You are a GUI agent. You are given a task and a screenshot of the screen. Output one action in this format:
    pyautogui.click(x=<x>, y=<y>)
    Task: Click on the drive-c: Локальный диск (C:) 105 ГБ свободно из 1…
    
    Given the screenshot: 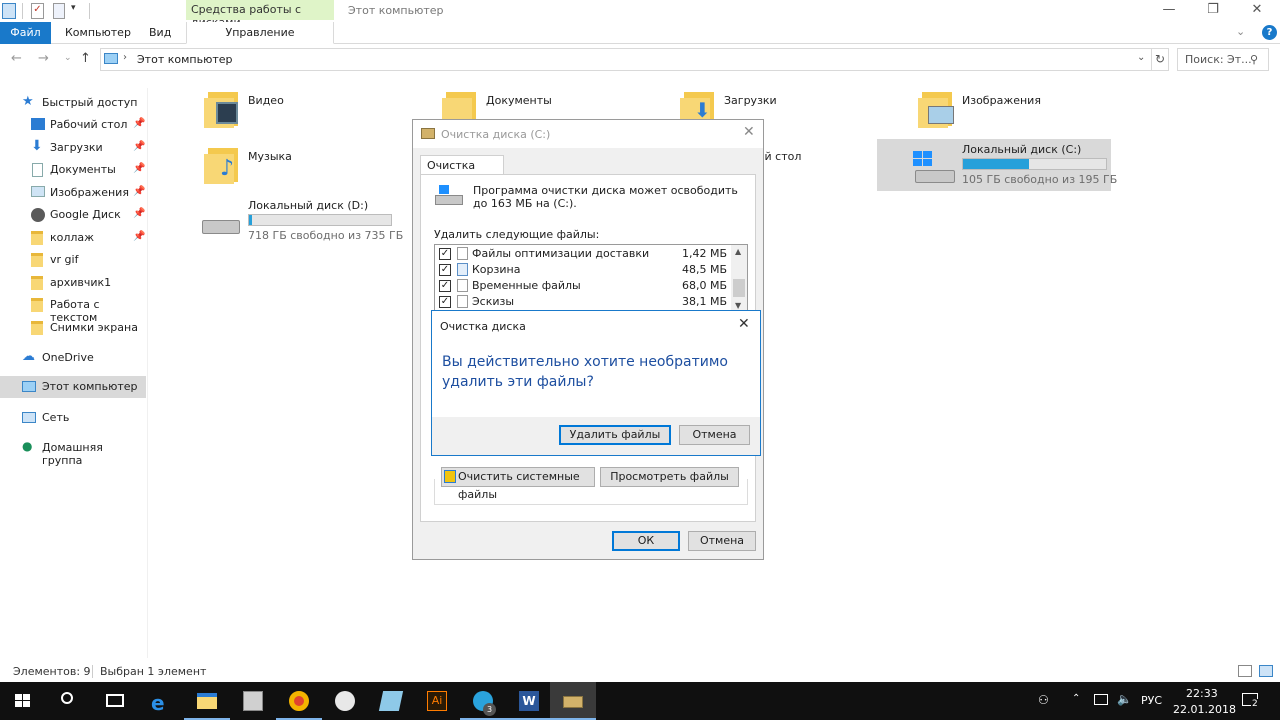 What is the action you would take?
    pyautogui.click(x=997, y=165)
    